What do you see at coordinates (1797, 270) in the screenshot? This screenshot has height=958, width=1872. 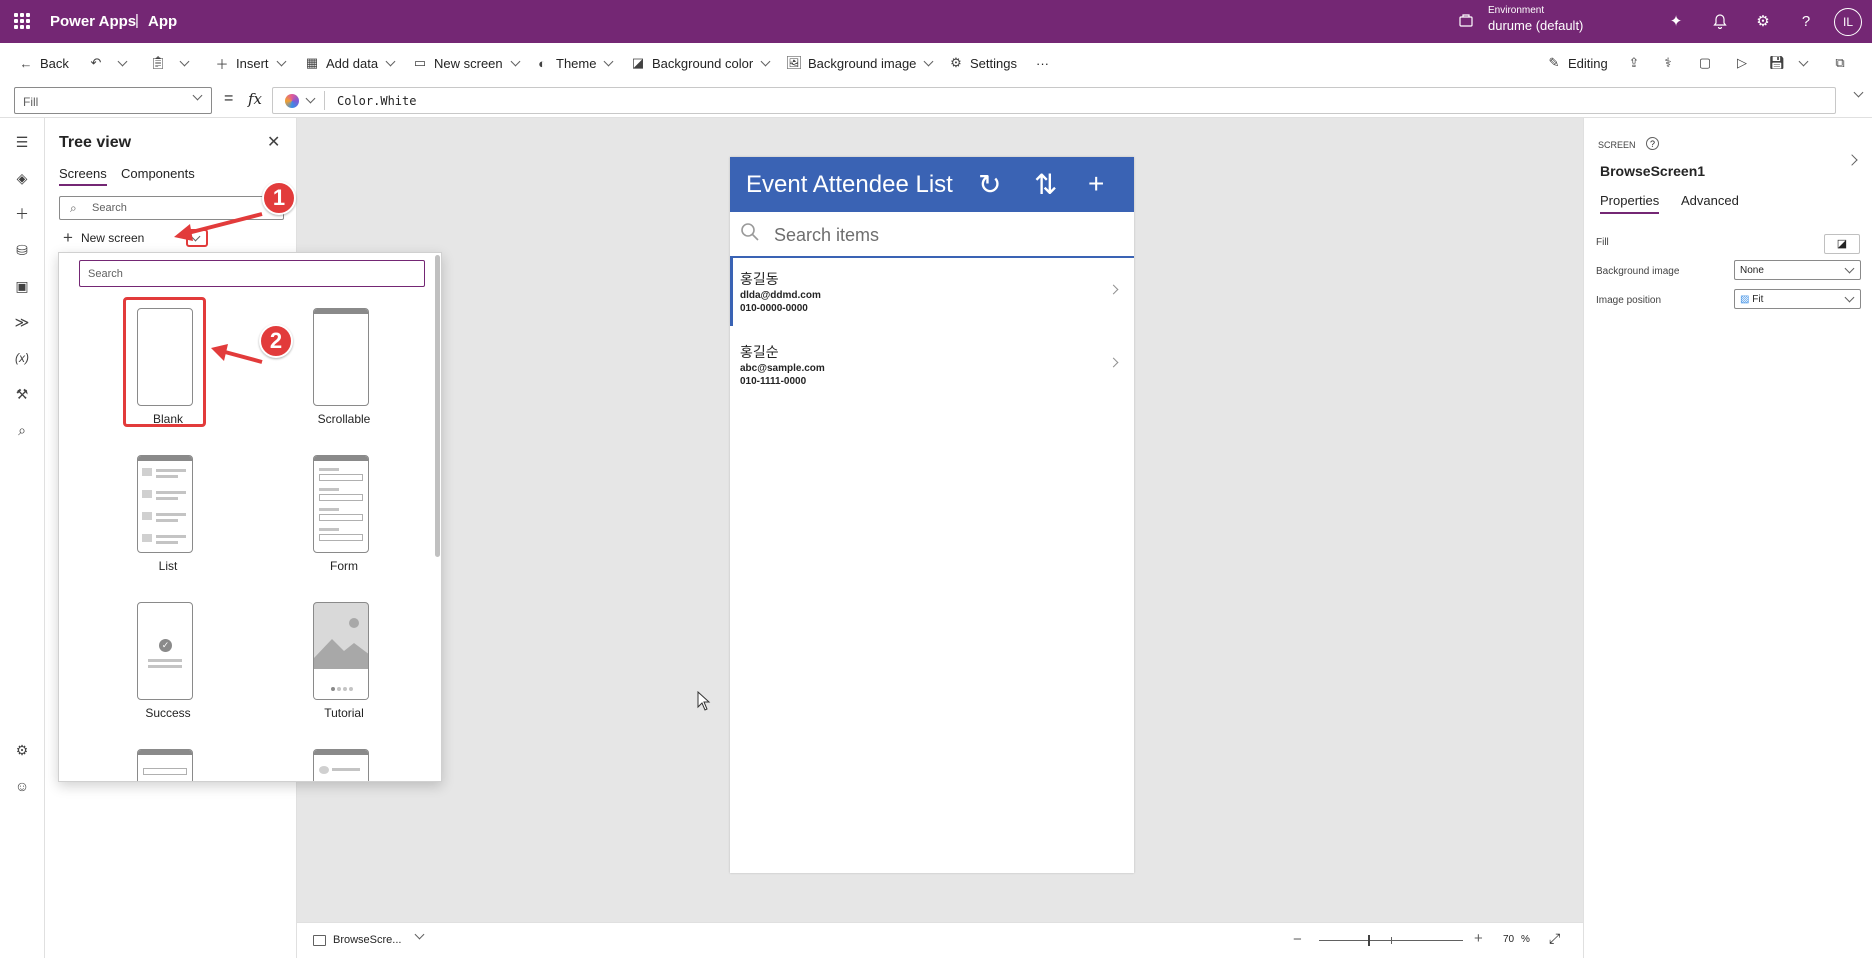 I see `background-image-dropdown: None` at bounding box center [1797, 270].